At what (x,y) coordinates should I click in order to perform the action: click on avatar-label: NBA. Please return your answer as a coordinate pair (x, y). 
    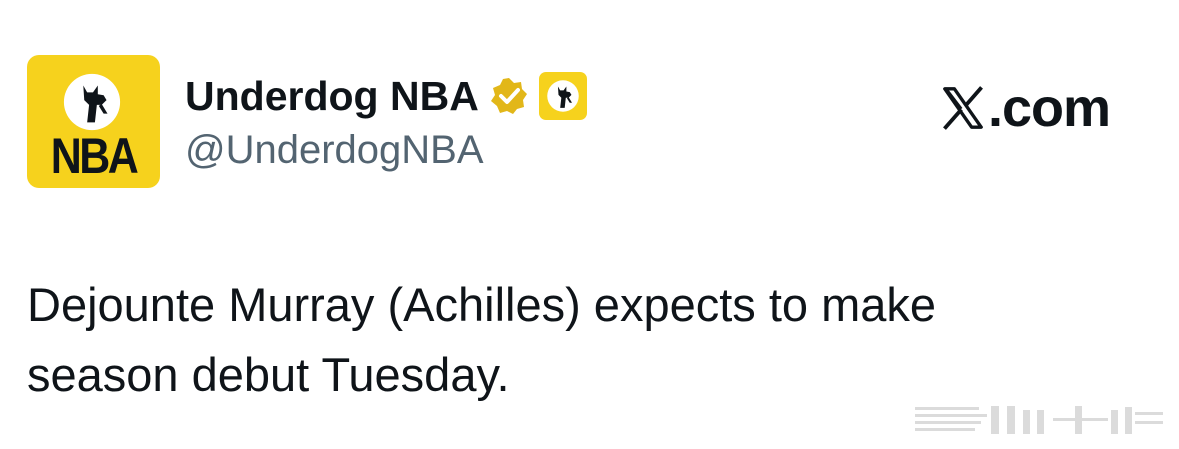
    Looking at the image, I should click on (94, 156).